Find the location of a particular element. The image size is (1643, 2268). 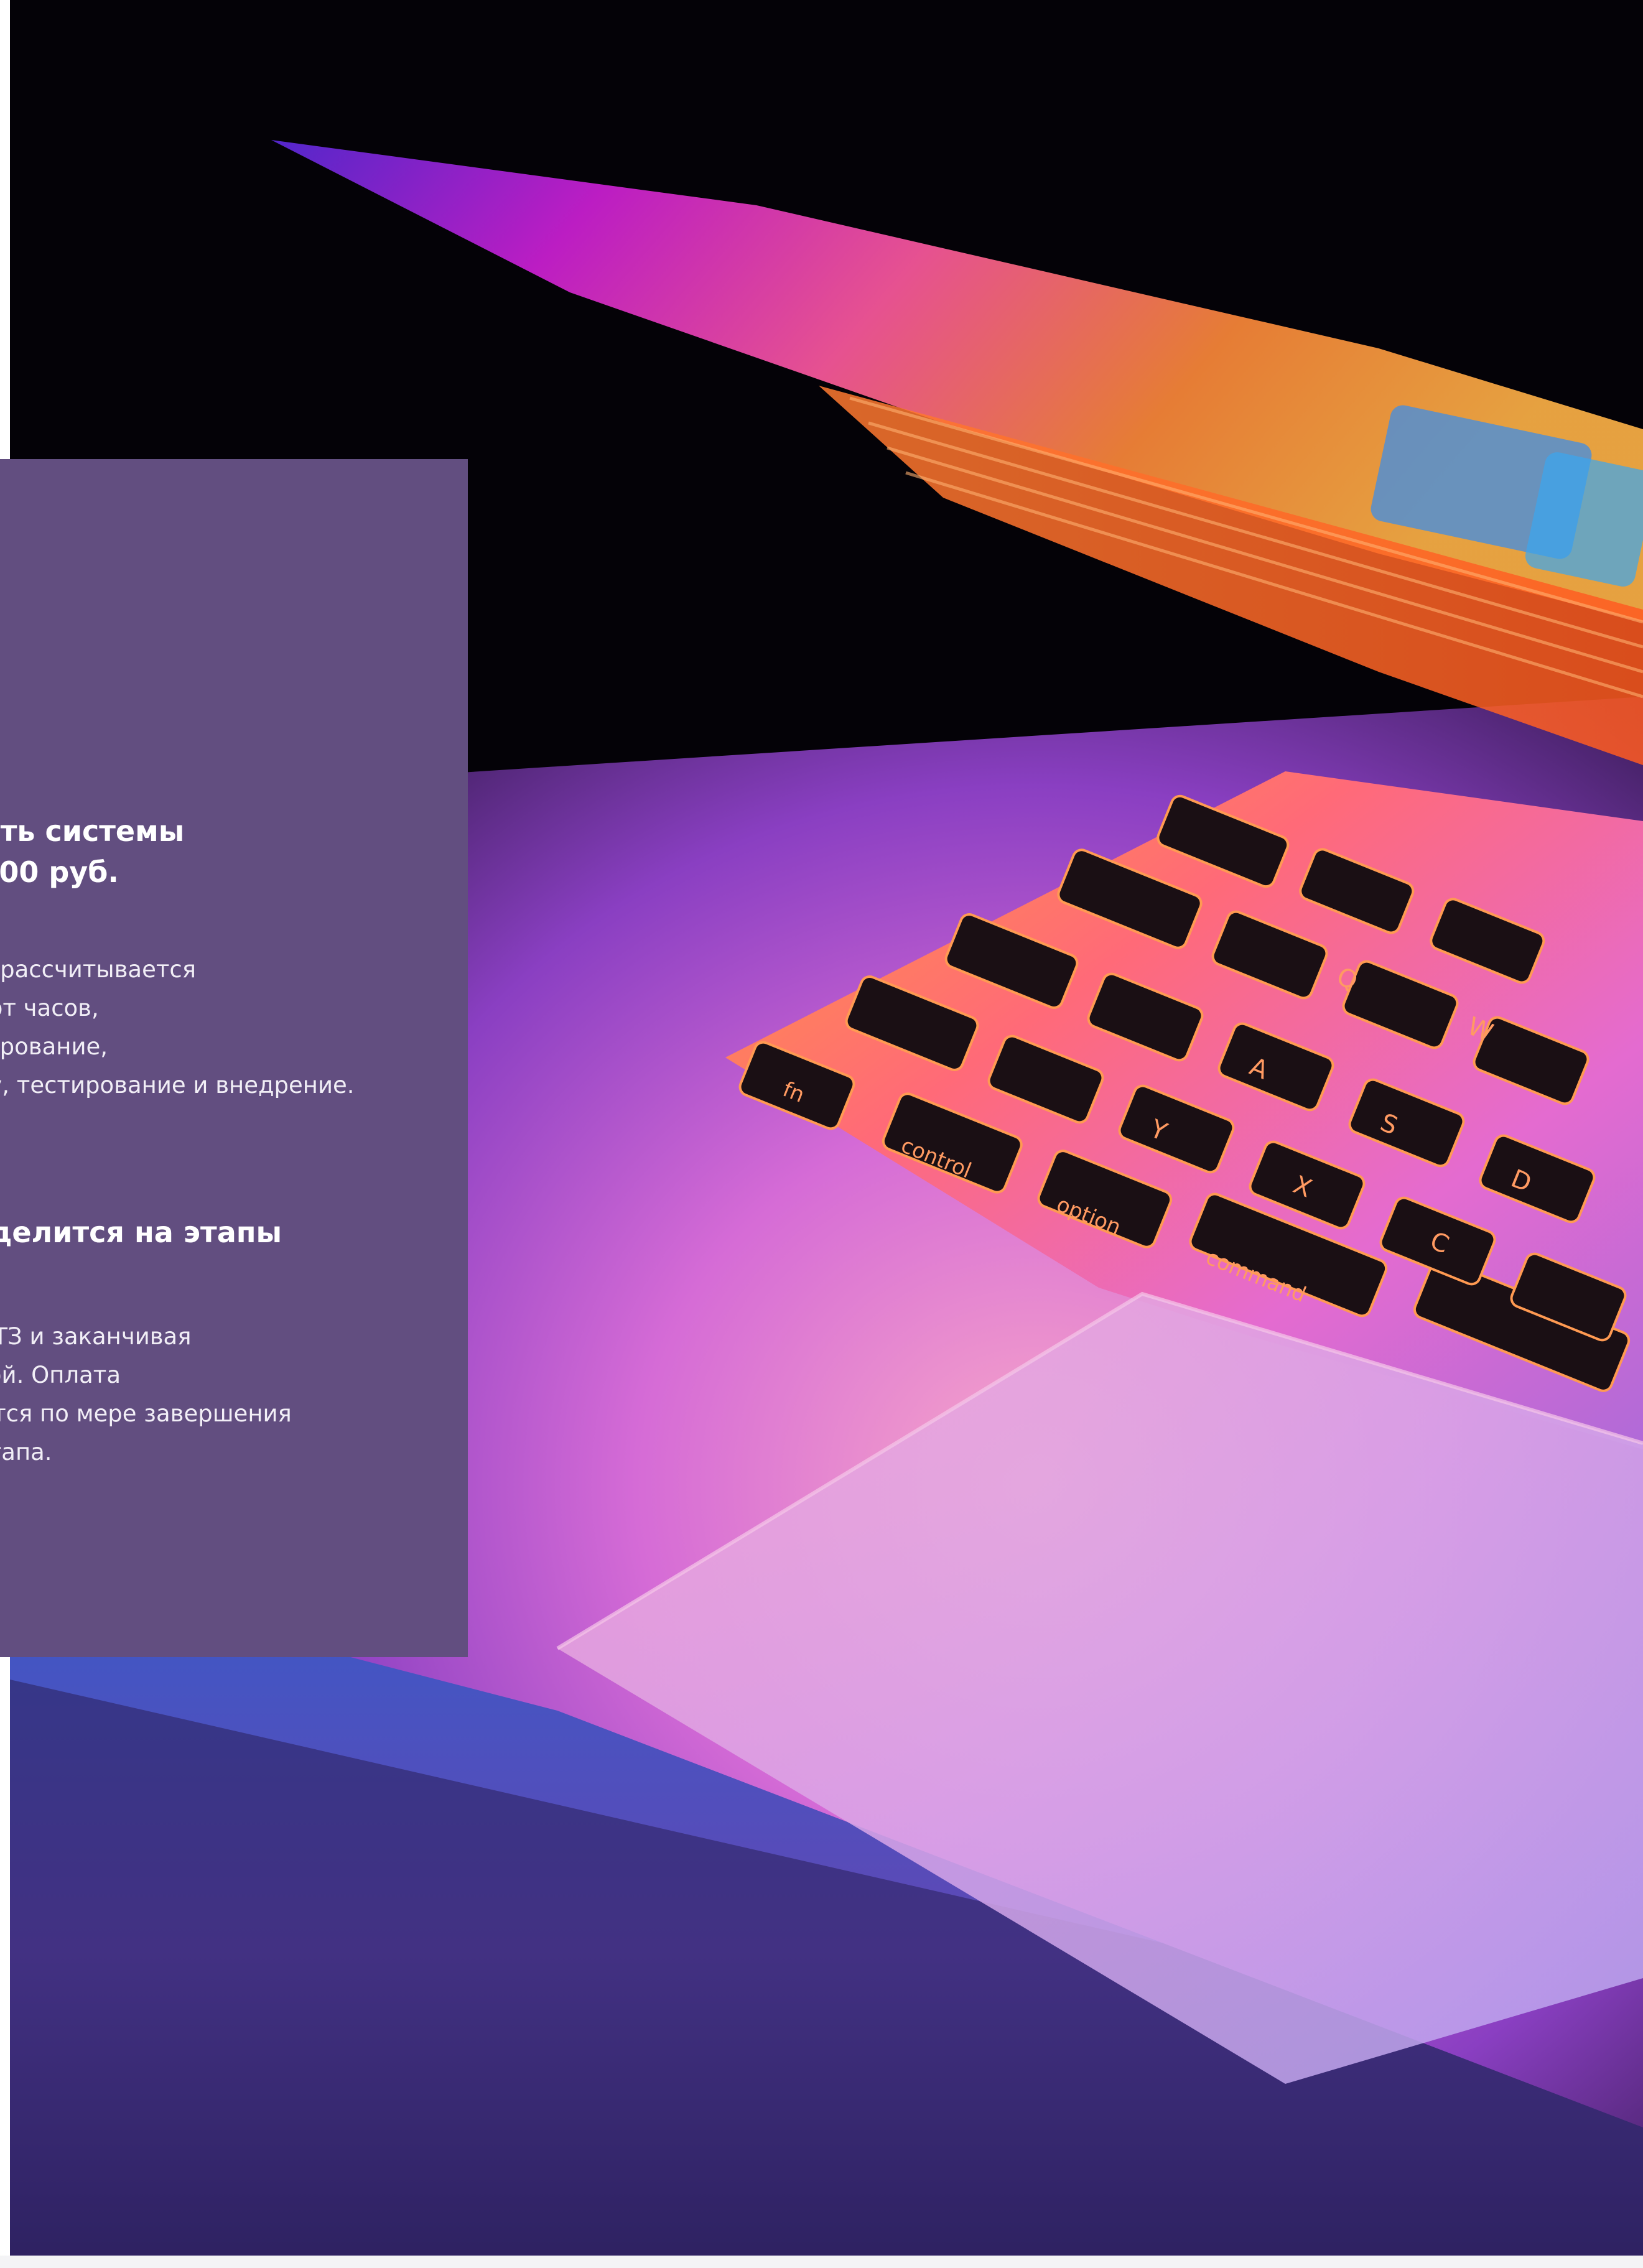

stages-text-line2: поддержкой. Оплата is located at coordinates (60, 1375).